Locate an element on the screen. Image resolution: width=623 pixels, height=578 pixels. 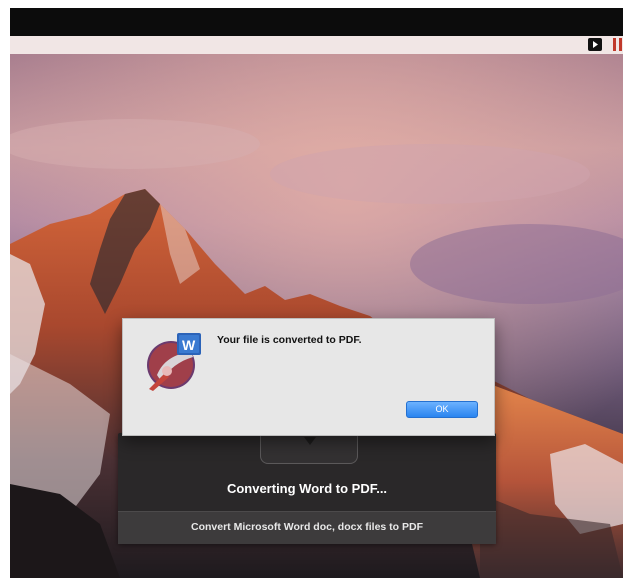
alert-dialog: W Your file is converted to PDF. OK is located at coordinates (308, 377).